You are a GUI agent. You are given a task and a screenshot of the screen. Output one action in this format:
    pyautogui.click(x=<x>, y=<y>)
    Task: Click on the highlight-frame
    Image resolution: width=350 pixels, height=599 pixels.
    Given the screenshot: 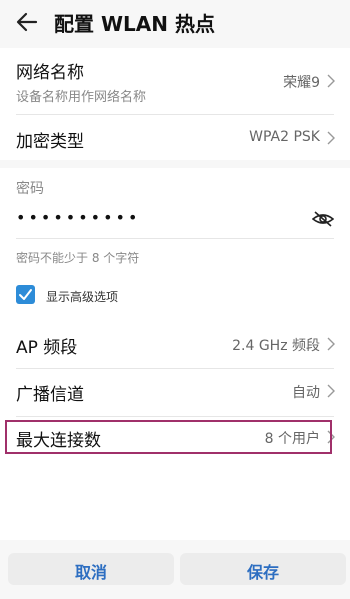 What is the action you would take?
    pyautogui.click(x=168, y=437)
    